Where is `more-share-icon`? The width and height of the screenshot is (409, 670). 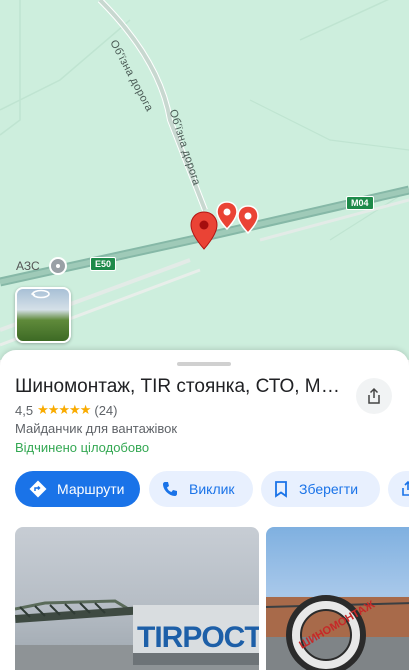 more-share-icon is located at coordinates (405, 488).